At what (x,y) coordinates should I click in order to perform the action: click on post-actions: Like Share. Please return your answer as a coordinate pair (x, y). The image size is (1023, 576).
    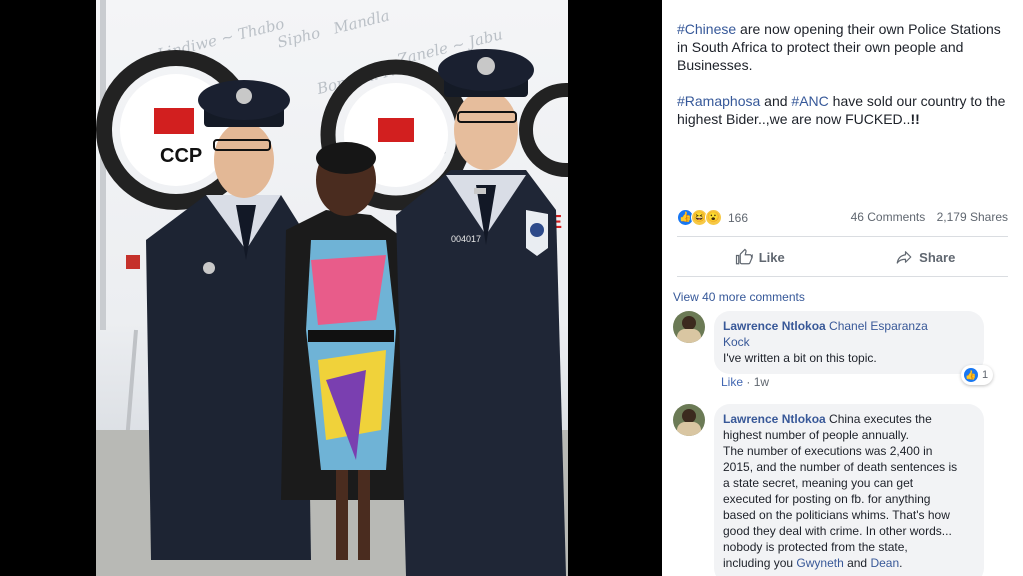
    Looking at the image, I should click on (842, 257).